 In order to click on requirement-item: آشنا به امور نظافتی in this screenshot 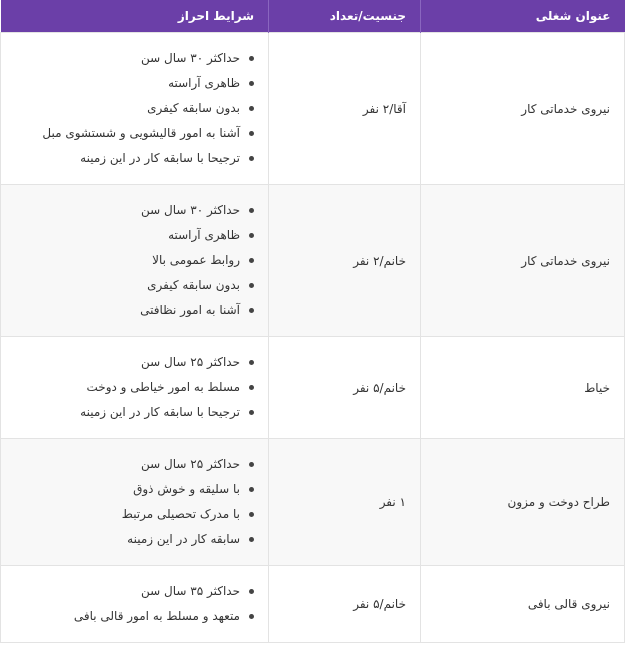, I will do `click(134, 310)`.